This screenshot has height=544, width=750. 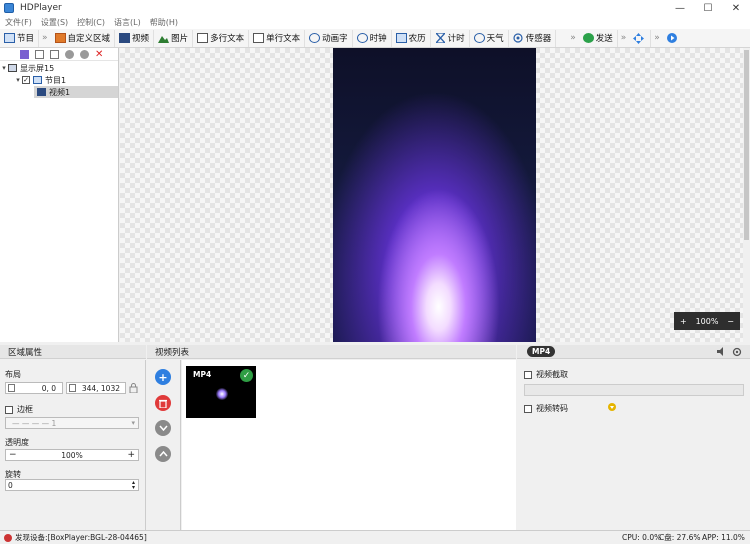 What do you see at coordinates (723, 537) in the screenshot?
I see `app-usage: APP: 11.0%` at bounding box center [723, 537].